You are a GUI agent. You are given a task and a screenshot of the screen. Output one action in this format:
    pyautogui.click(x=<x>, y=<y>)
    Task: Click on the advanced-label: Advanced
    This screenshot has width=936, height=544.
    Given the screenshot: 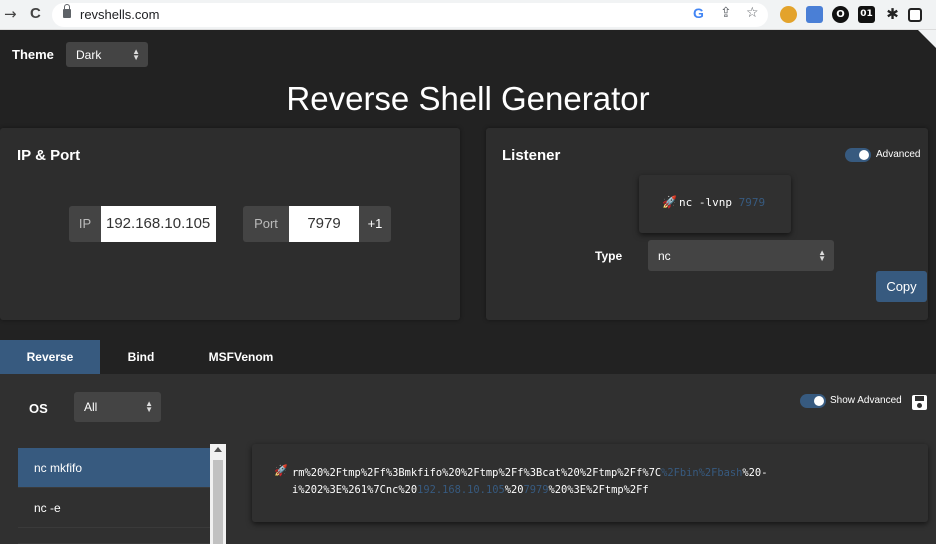 What is the action you would take?
    pyautogui.click(x=898, y=154)
    